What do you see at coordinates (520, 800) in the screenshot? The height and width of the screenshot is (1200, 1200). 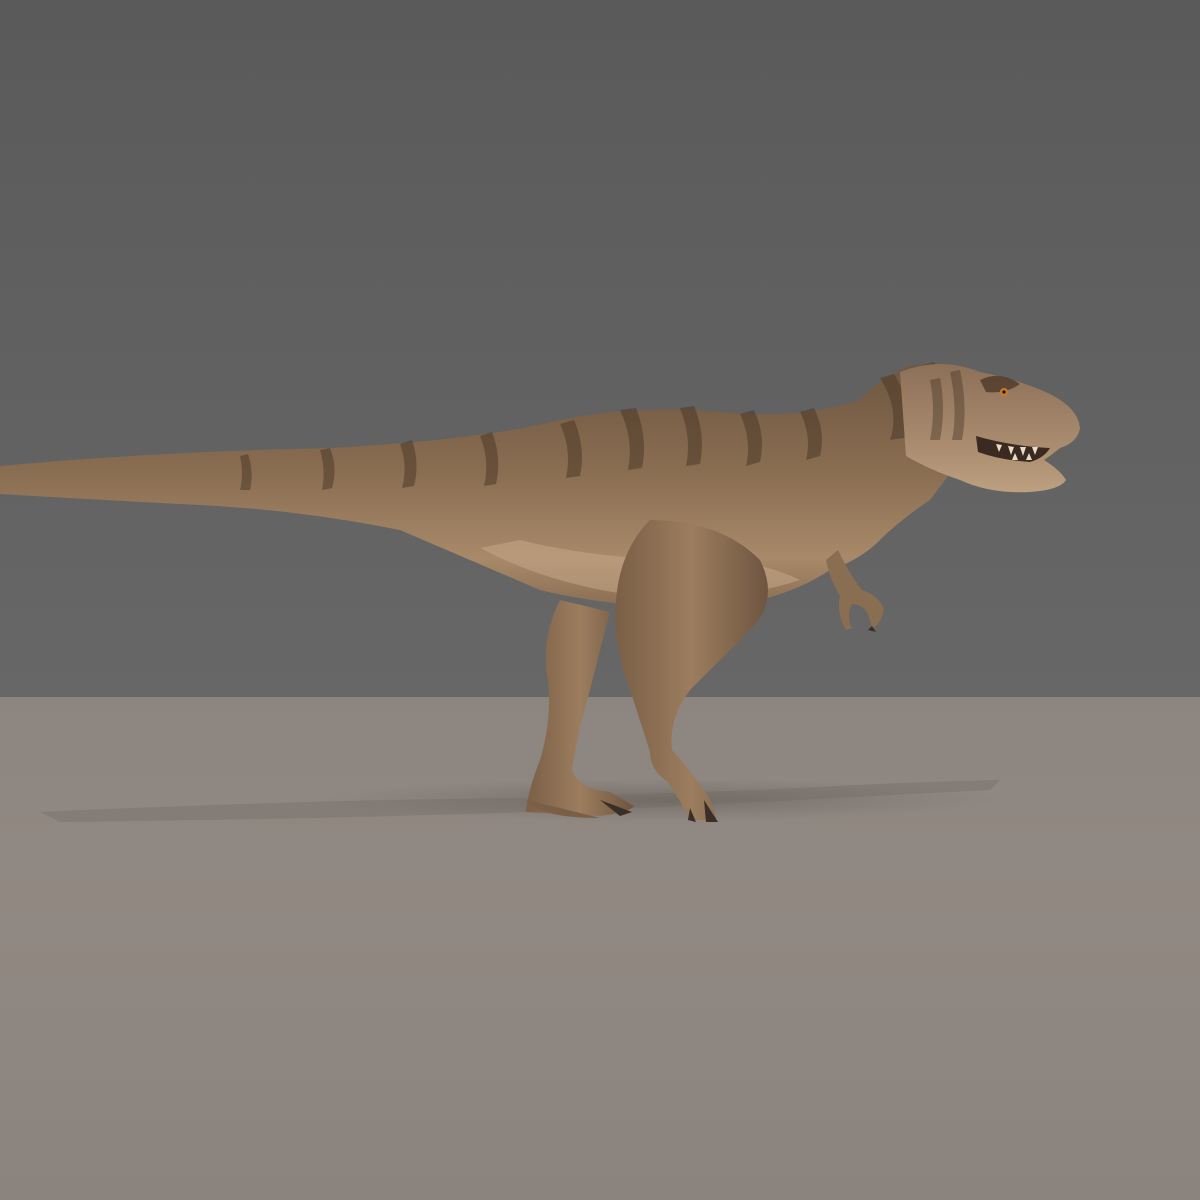 I see `cast-shadow` at bounding box center [520, 800].